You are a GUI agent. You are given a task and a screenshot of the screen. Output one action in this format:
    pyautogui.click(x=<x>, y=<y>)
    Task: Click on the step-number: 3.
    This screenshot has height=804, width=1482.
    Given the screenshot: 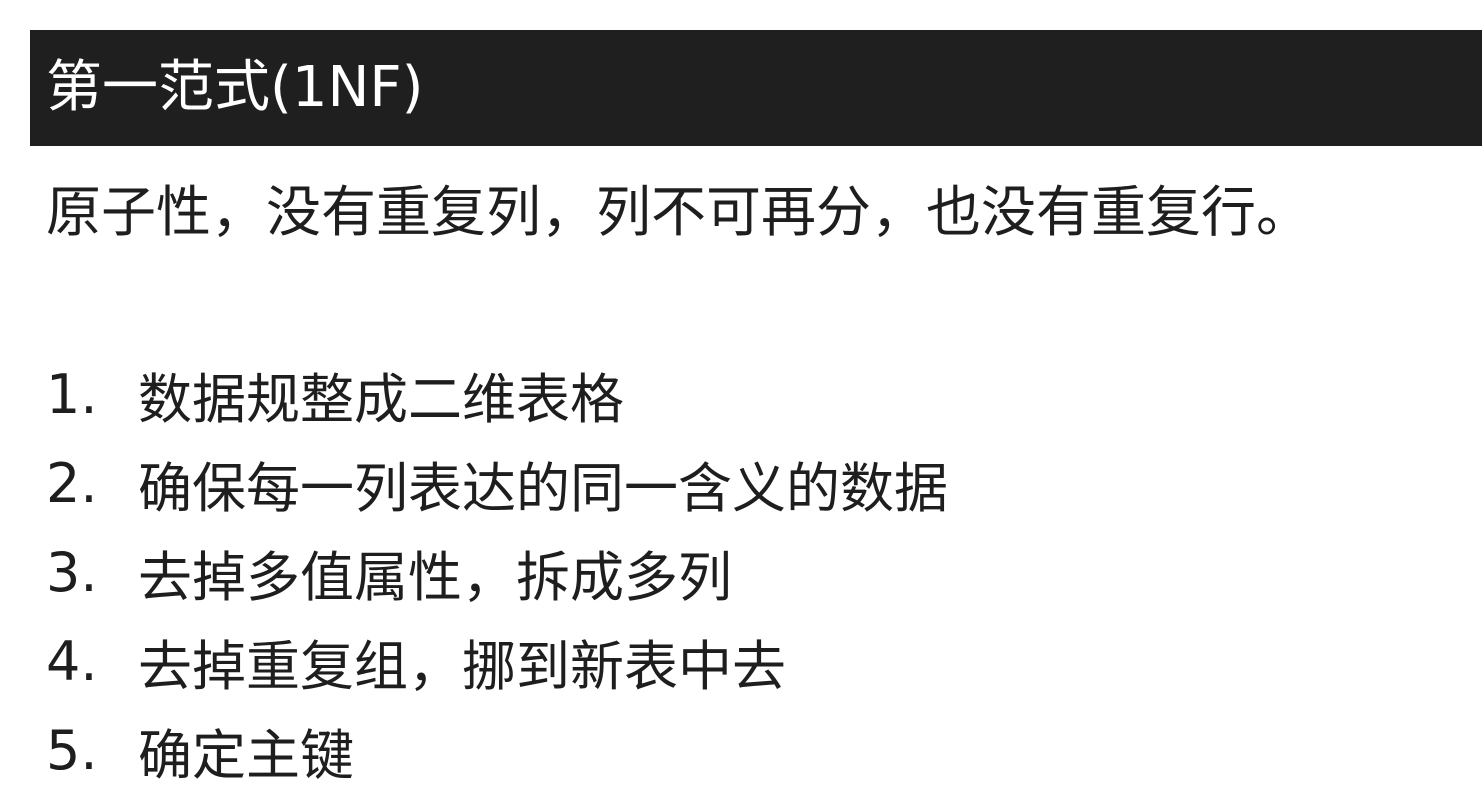 What is the action you would take?
    pyautogui.click(x=72, y=572)
    